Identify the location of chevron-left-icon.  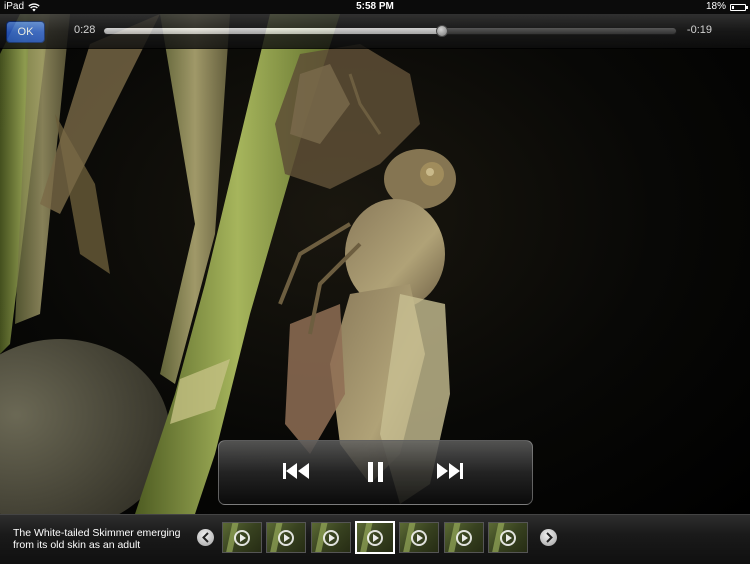
(205, 537).